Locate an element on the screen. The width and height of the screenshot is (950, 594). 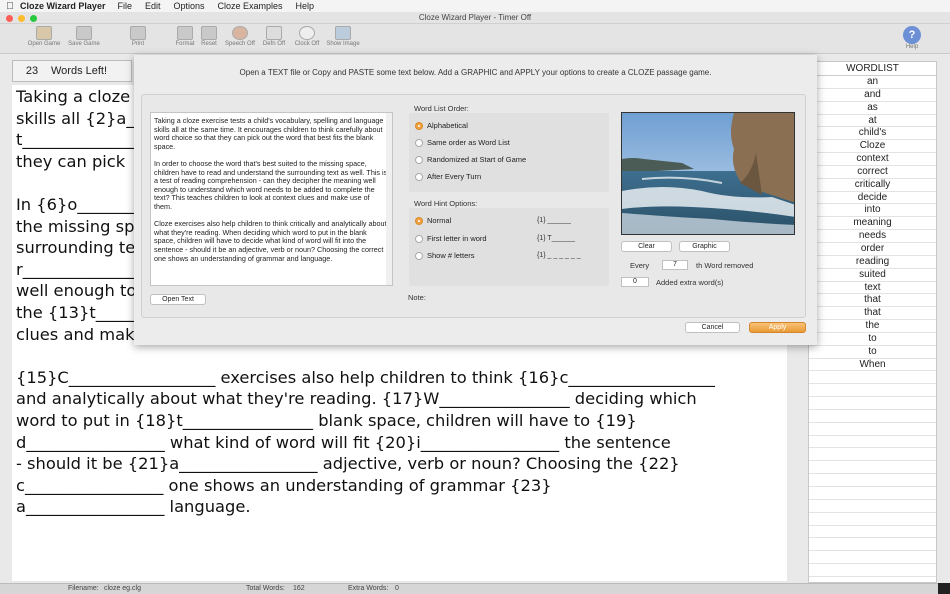
help-icon: ? is located at coordinates (912, 35).